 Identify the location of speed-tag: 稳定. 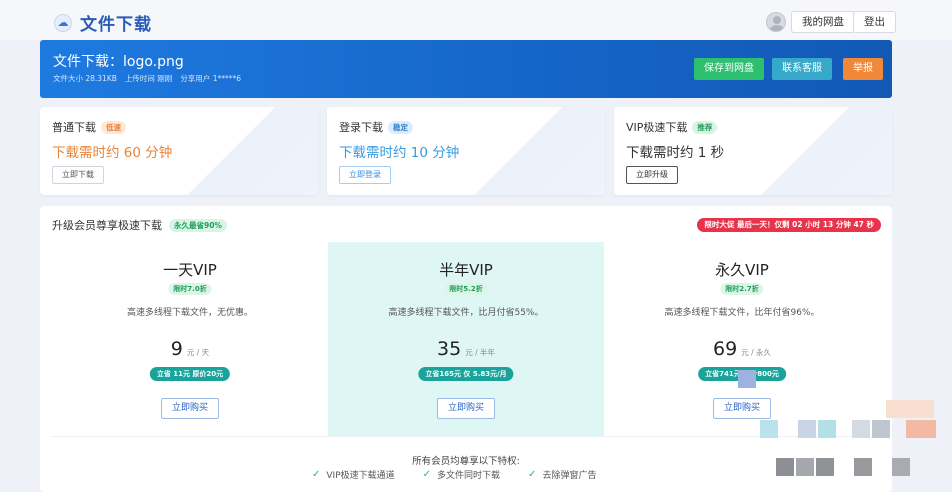
(400, 127).